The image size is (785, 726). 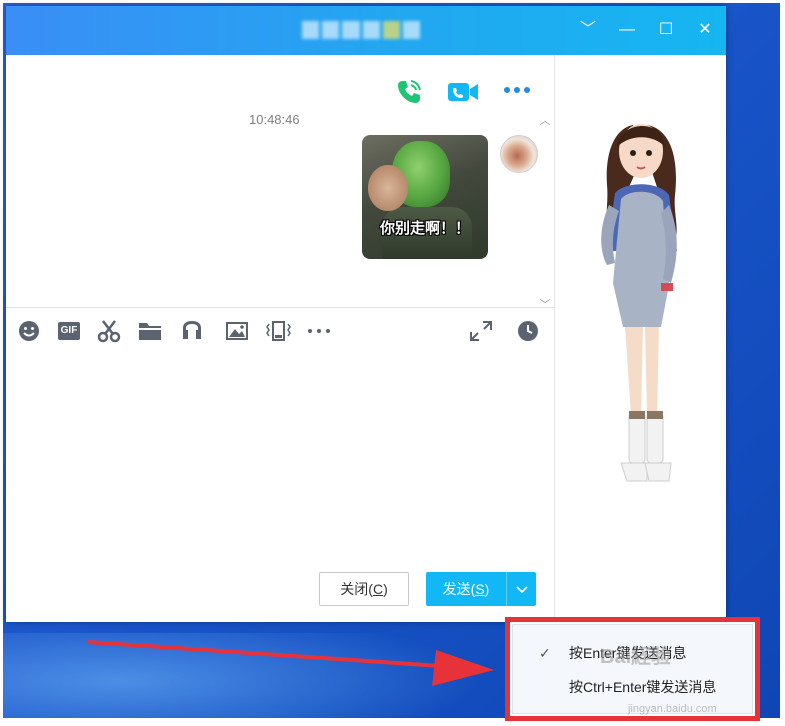 What do you see at coordinates (666, 30) in the screenshot?
I see `maximize-button: ☐` at bounding box center [666, 30].